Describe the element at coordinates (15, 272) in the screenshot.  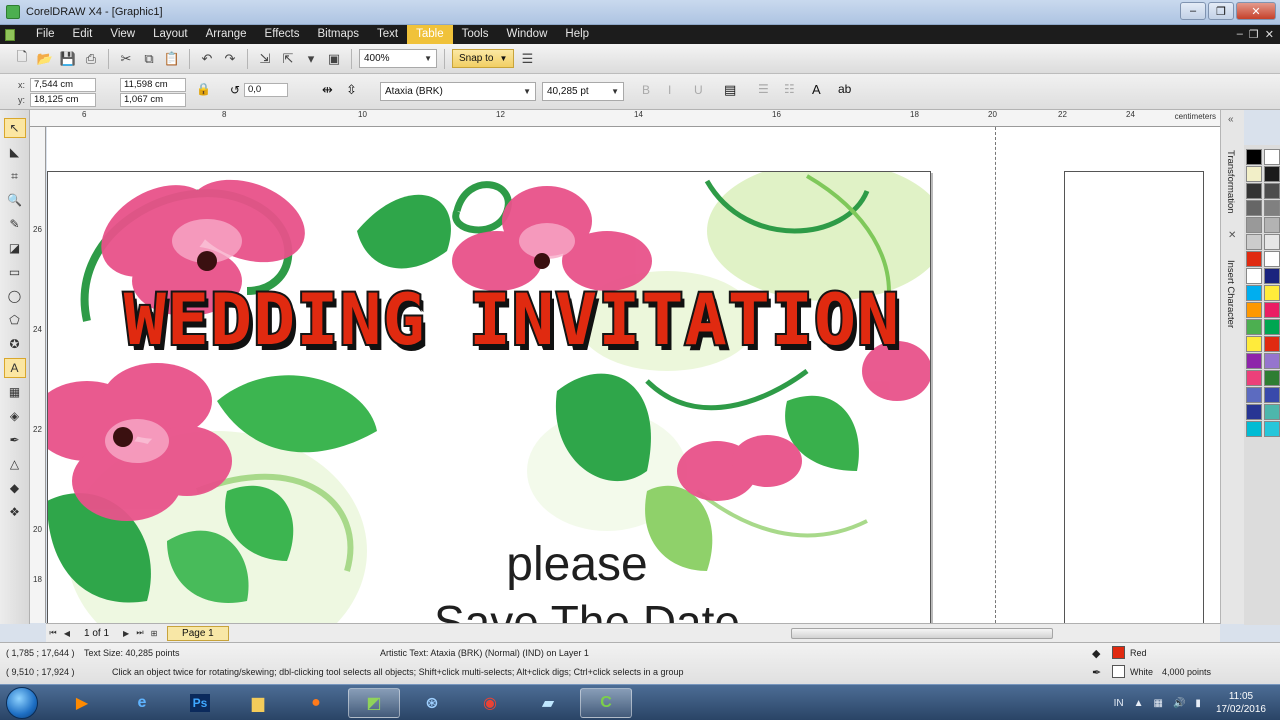
I see `rectangle-tool-icon: ▭` at that location.